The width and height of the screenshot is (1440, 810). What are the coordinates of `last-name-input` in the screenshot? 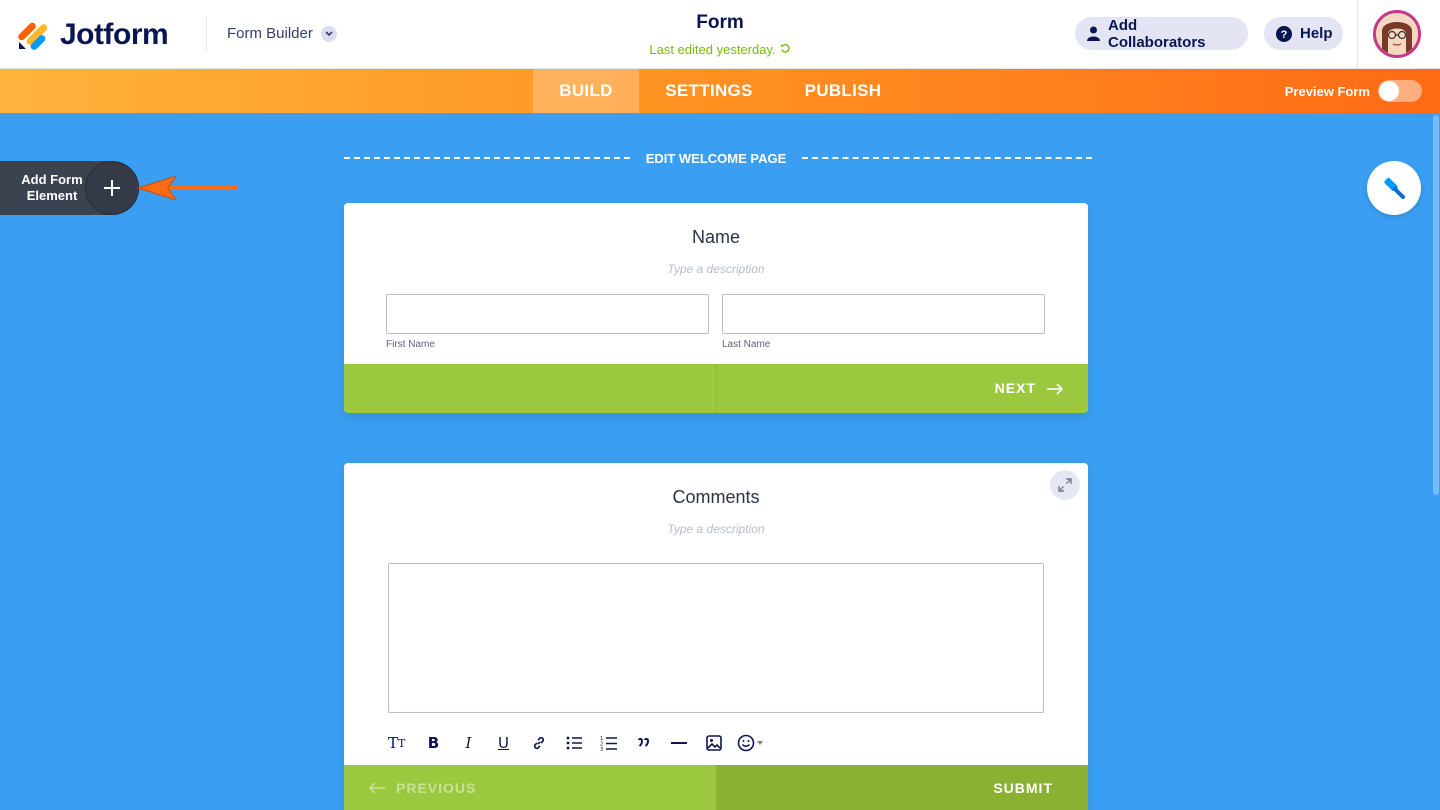 It's located at (883, 314).